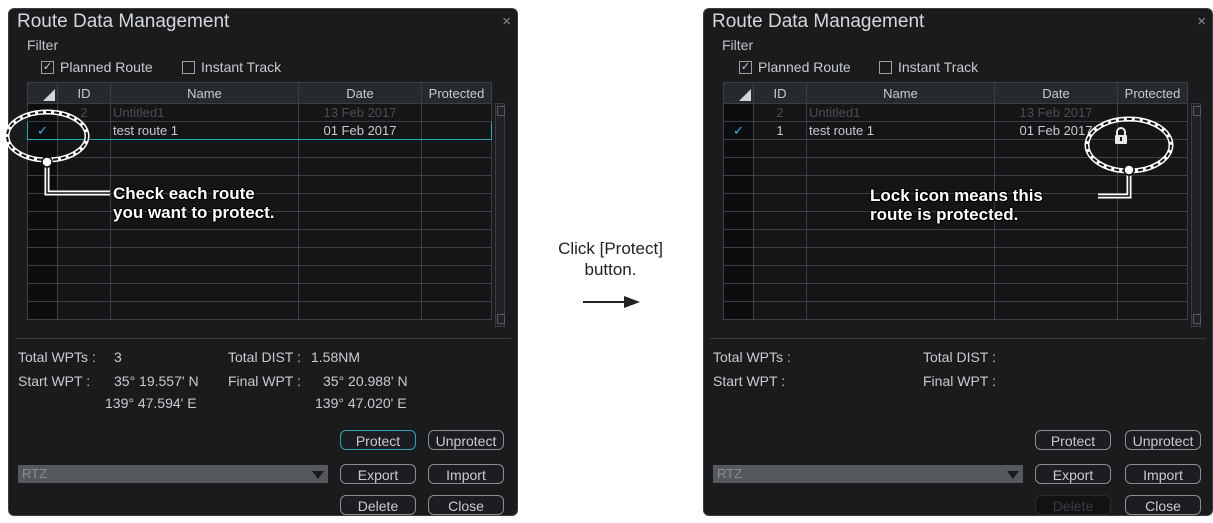 This screenshot has width=1213, height=523. I want to click on annotation-text-left: Check each route you want to protect., so click(194, 203).